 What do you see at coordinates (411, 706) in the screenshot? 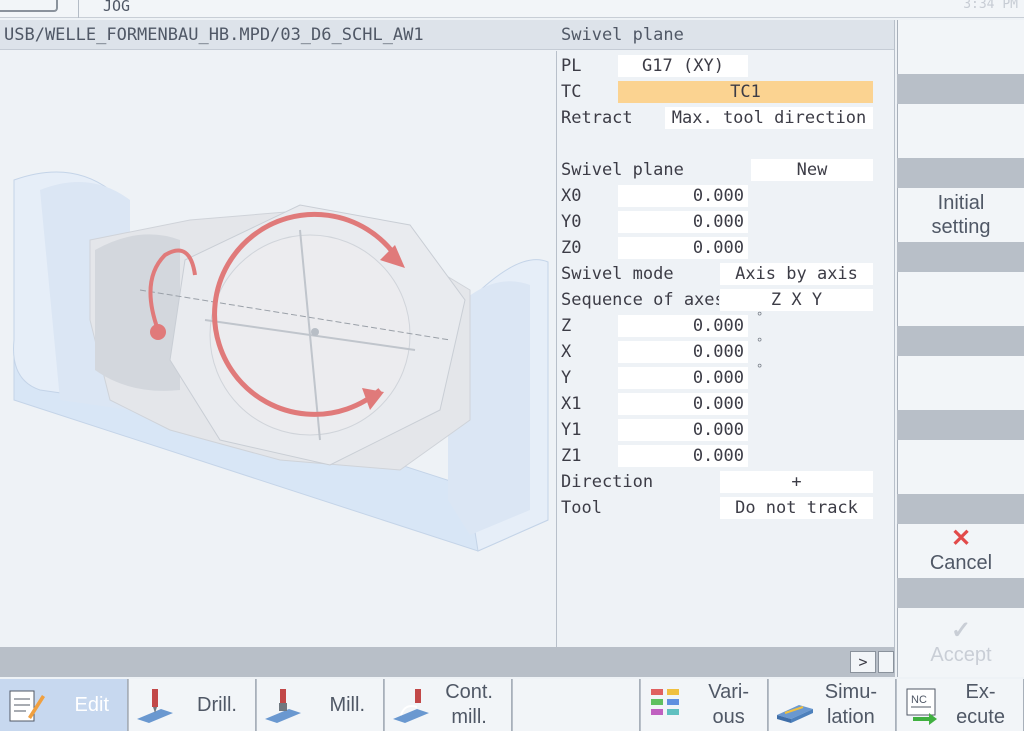
I see `contour-mill-icon` at bounding box center [411, 706].